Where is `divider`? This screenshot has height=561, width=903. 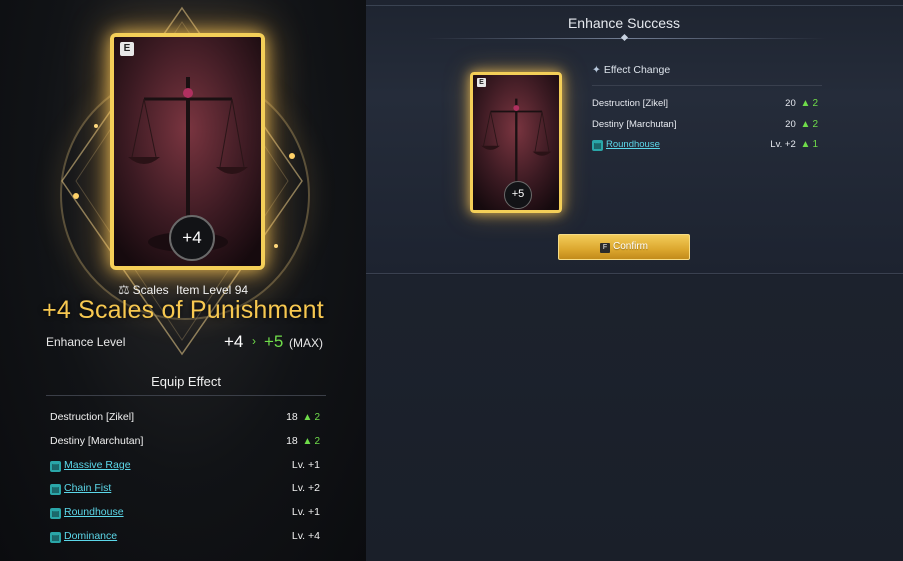 divider is located at coordinates (634, 5).